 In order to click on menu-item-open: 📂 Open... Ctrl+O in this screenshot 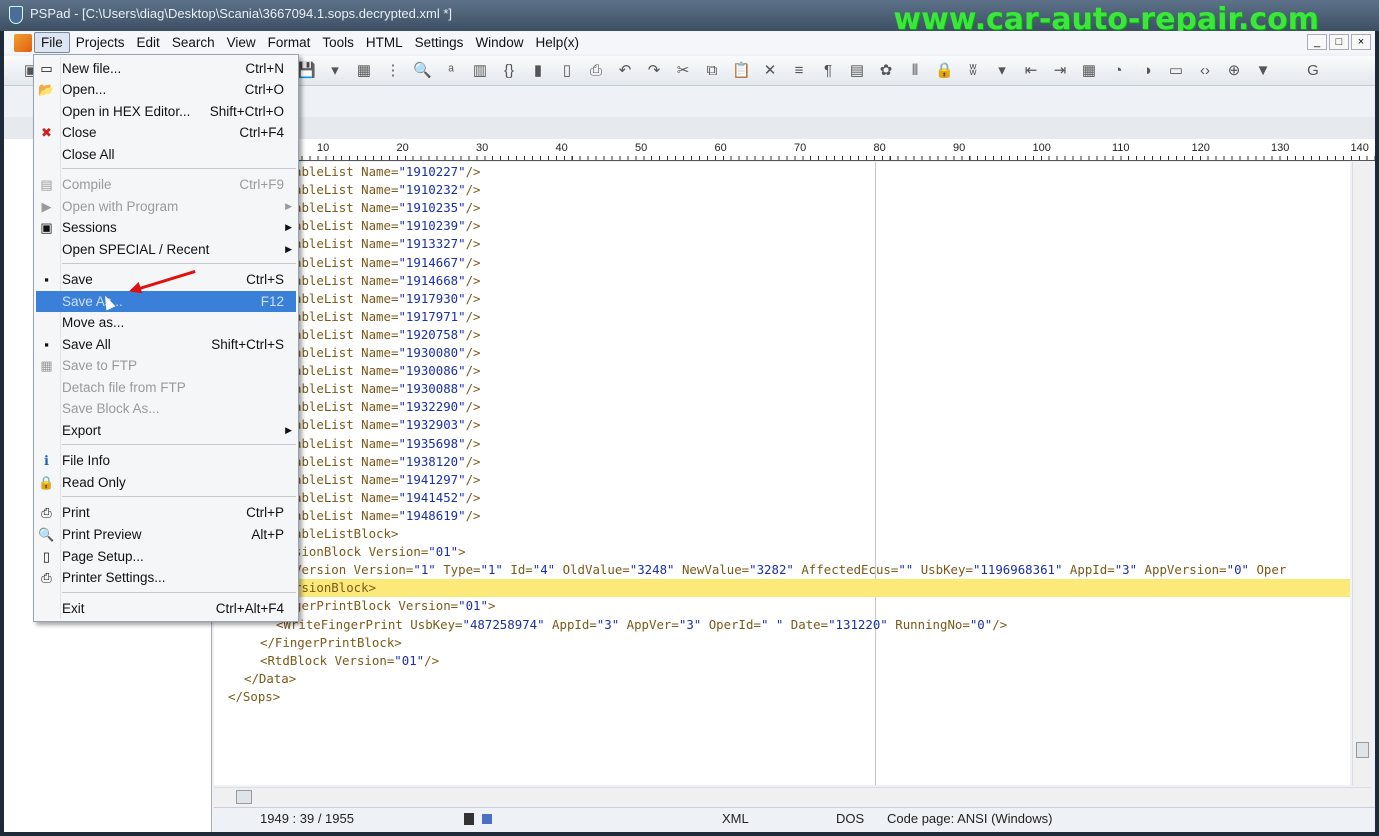, I will do `click(166, 89)`.